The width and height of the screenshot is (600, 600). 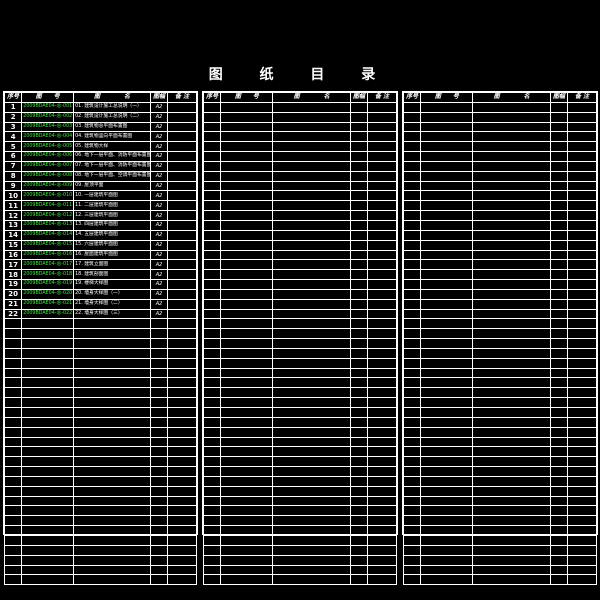 I want to click on cell-name: 08. 地下一层平面、空调平面布置图, so click(x=112, y=176).